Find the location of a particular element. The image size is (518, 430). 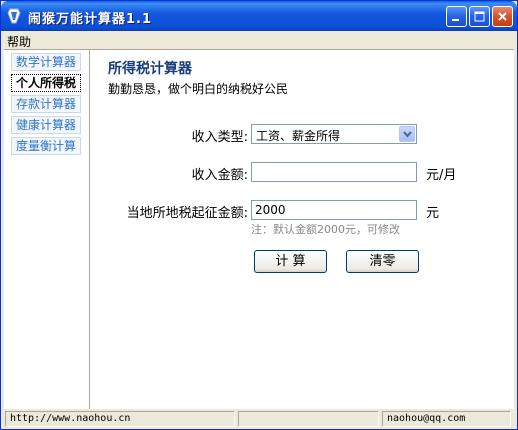

maximize-button is located at coordinates (479, 16).